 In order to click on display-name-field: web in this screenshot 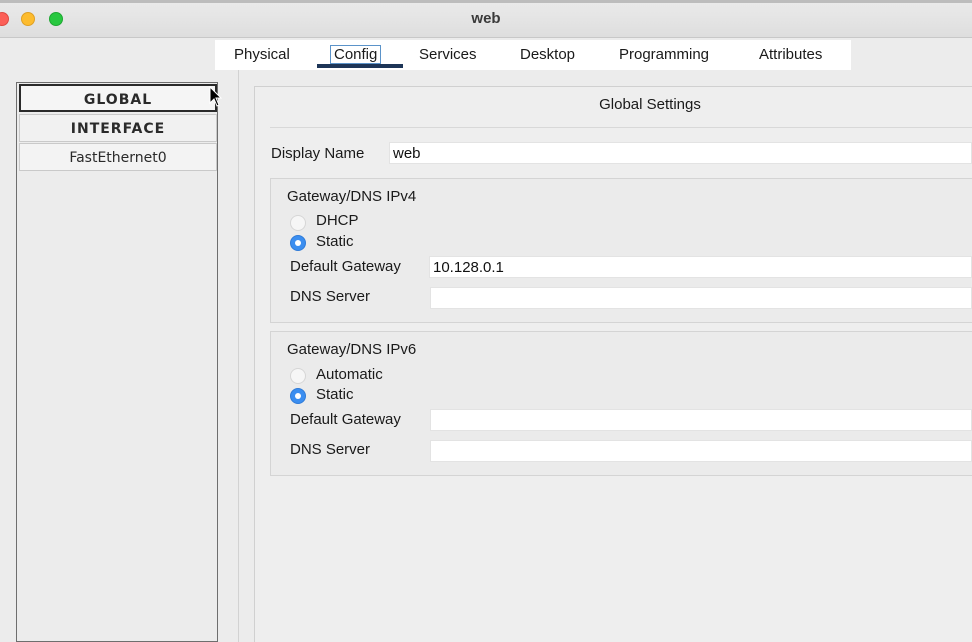, I will do `click(680, 153)`.